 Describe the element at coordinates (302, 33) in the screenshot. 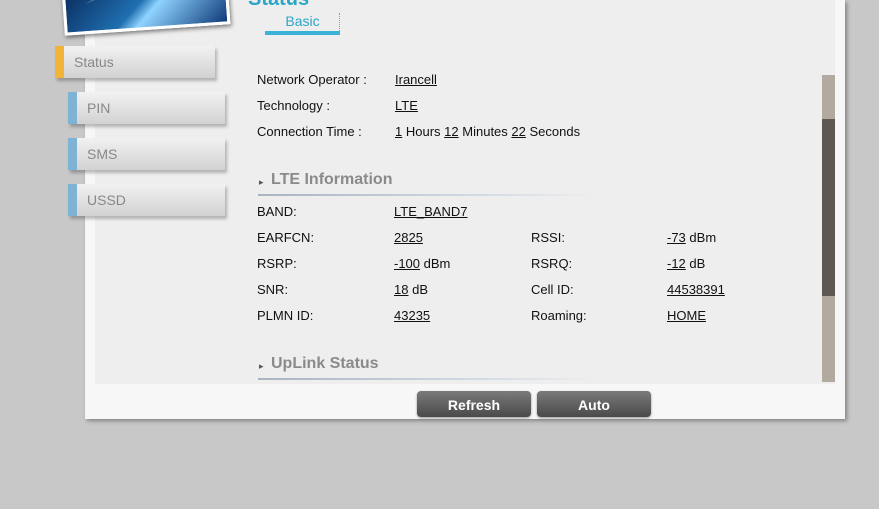

I see `tab-active-indicator` at that location.